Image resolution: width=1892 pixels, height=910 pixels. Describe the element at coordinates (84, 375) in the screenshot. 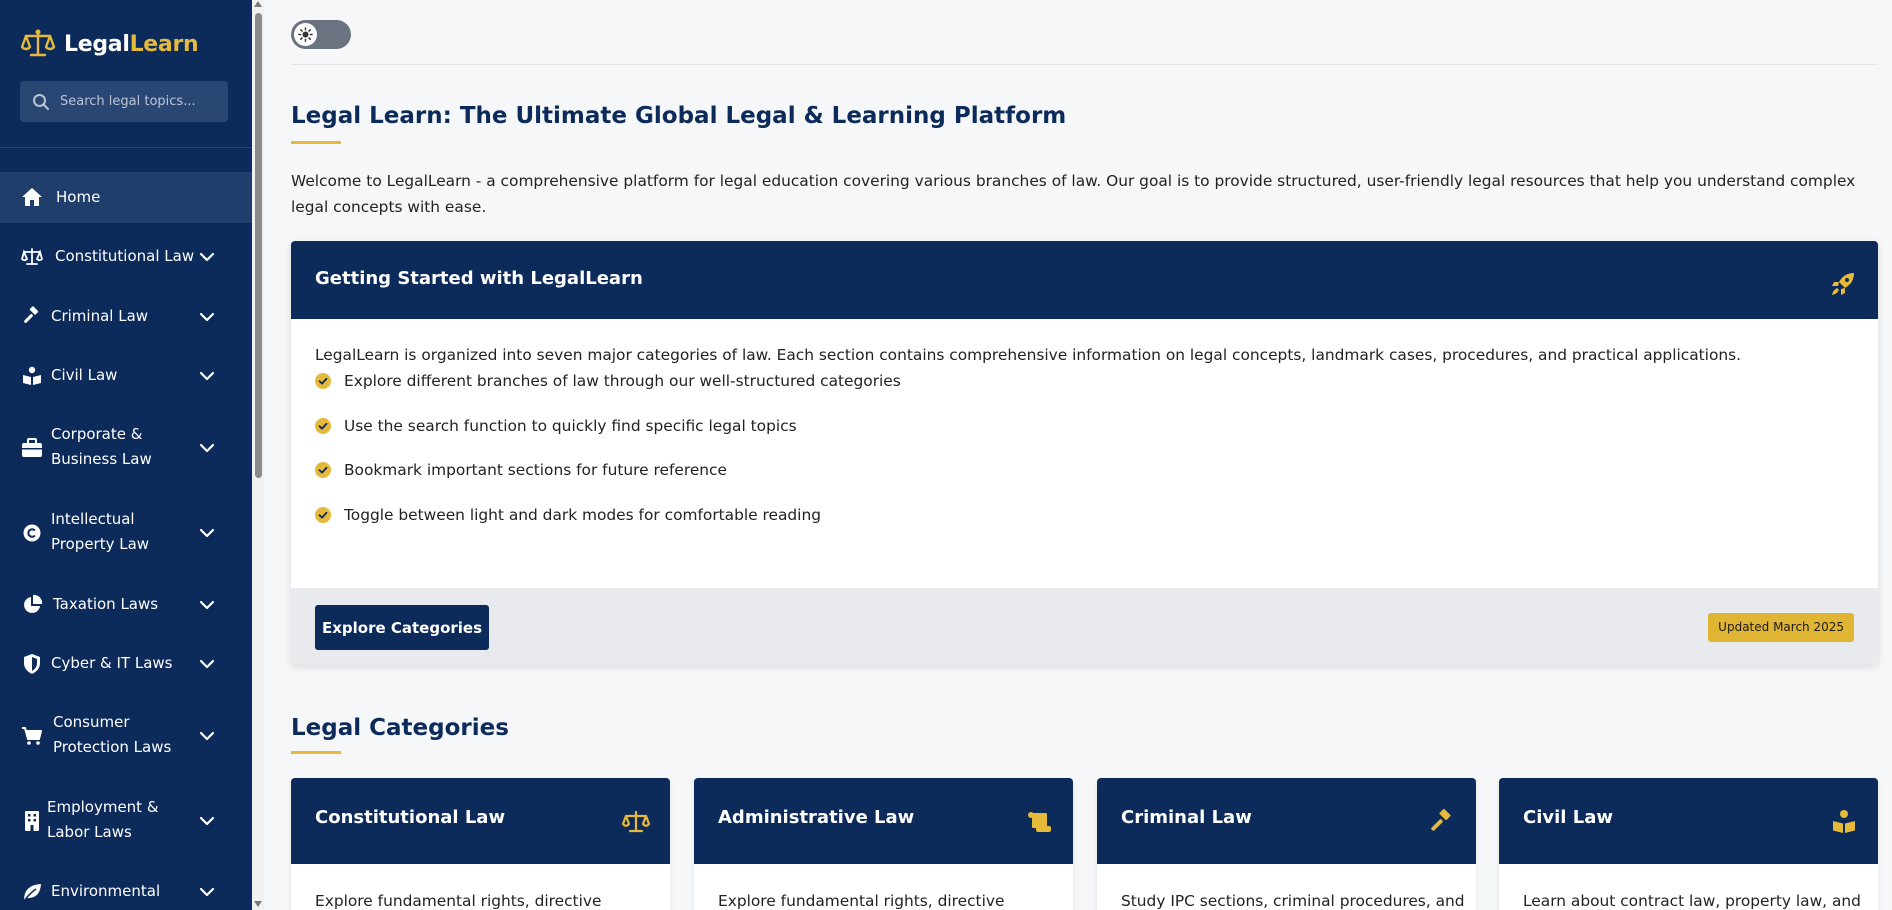

I see `sidebar-item-label: Civil Law` at that location.